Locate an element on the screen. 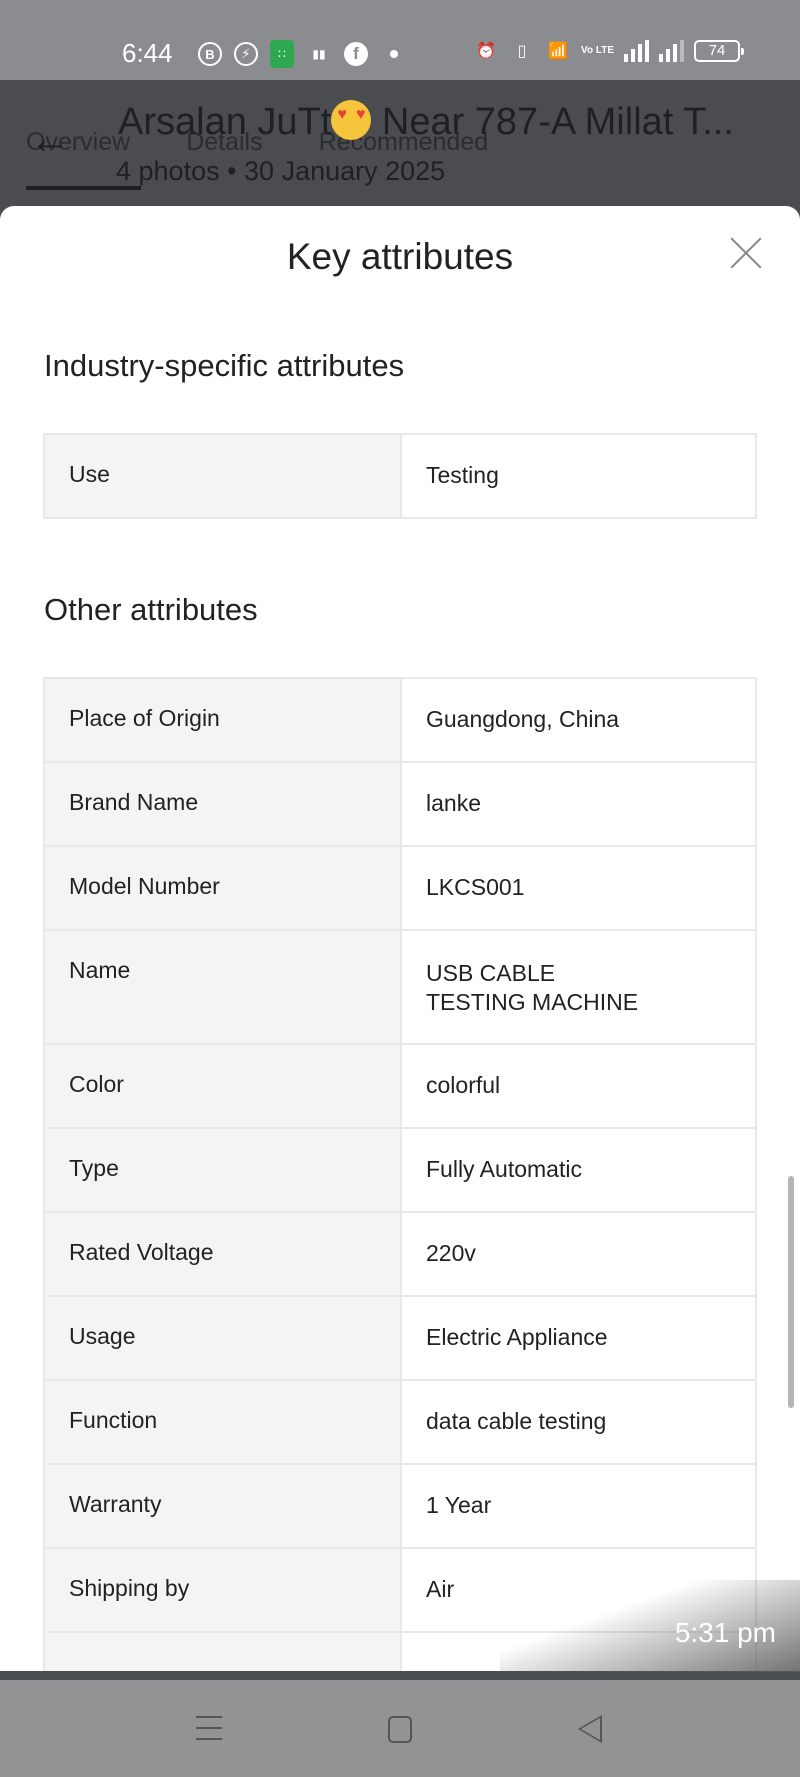  attribute-value: 220v is located at coordinates (451, 1253).